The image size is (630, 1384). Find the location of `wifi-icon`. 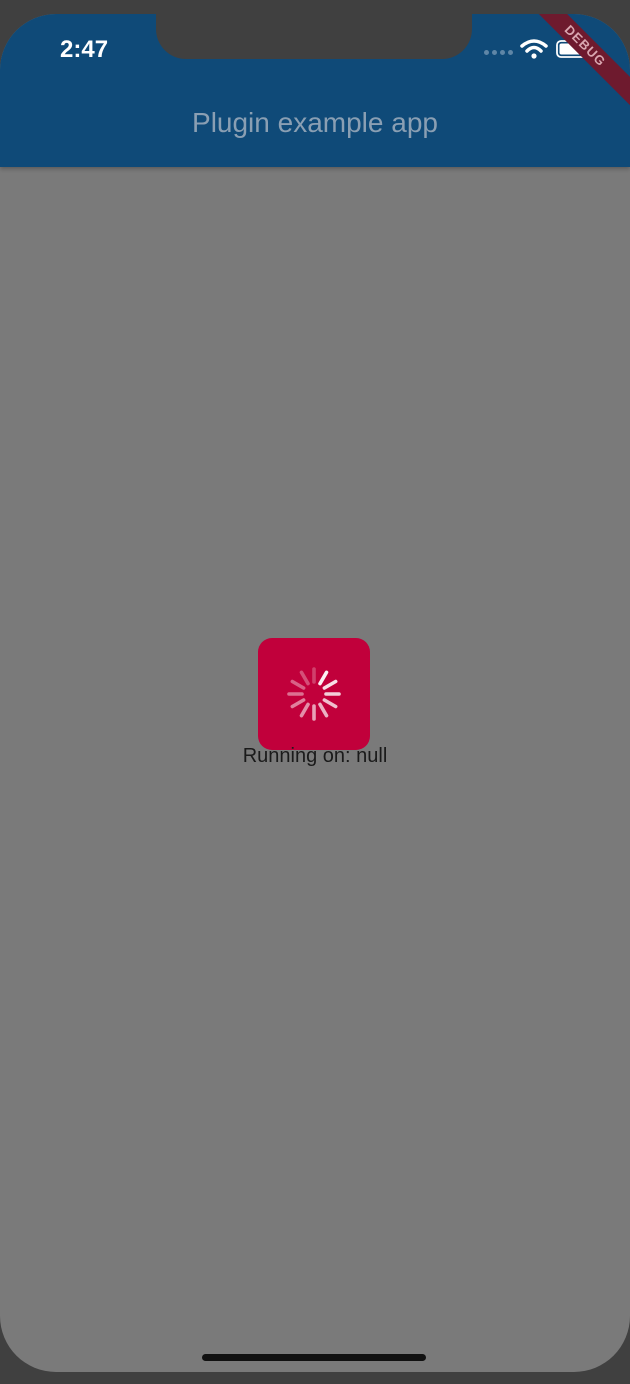

wifi-icon is located at coordinates (534, 49).